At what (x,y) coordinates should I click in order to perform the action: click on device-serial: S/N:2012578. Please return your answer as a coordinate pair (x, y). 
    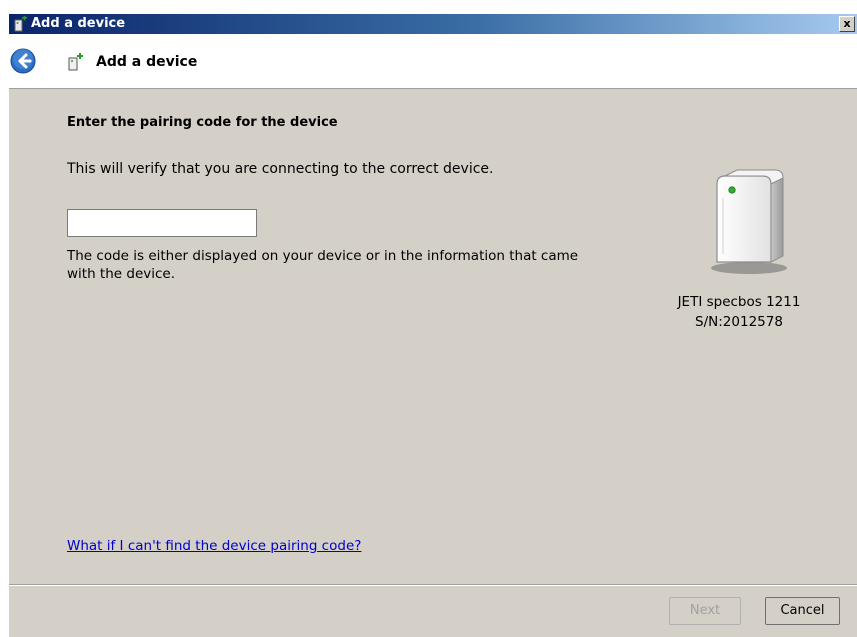
    Looking at the image, I should click on (739, 322).